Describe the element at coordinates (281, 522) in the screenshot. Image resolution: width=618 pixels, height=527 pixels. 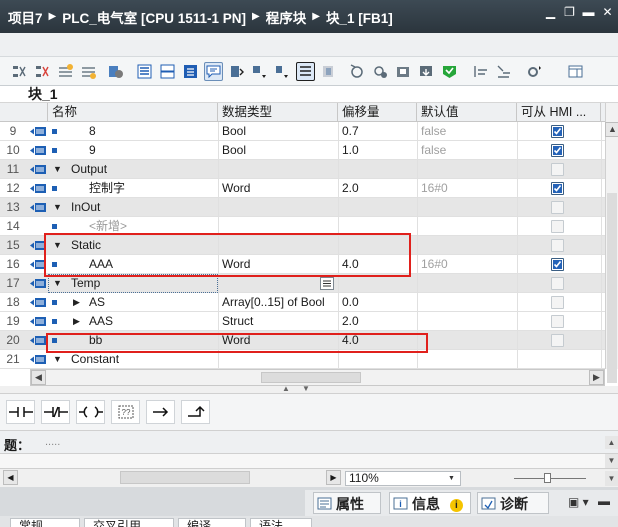
I see `tab-syntax: 语法` at that location.